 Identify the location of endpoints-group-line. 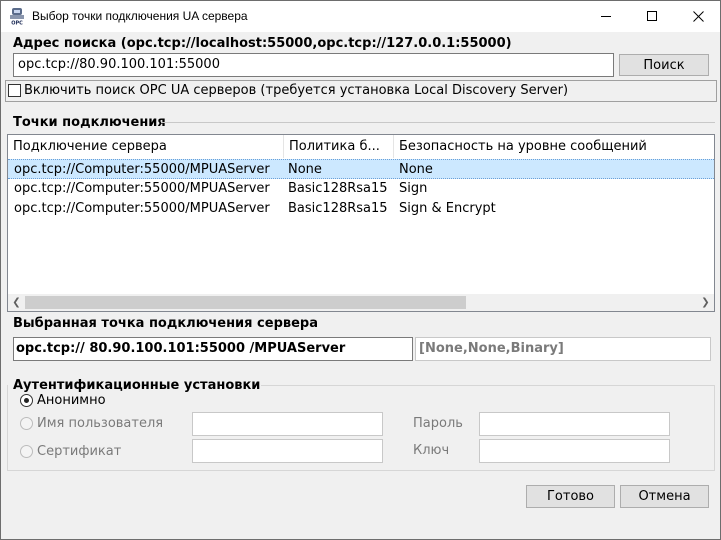
(438, 122).